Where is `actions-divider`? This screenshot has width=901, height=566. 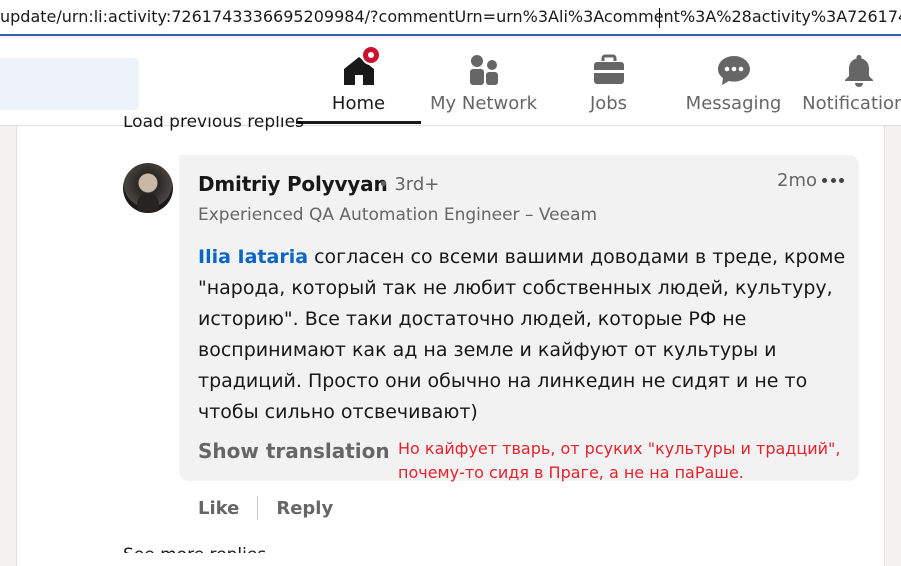 actions-divider is located at coordinates (258, 508).